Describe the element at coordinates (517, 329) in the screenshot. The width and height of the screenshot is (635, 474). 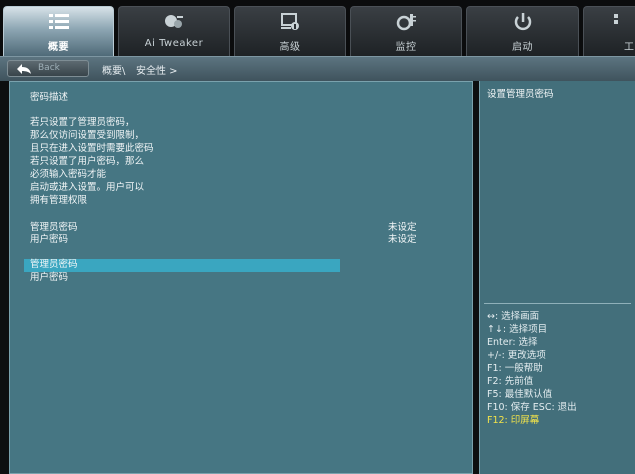
I see `key-hint: ↑↓: 选择项目` at that location.